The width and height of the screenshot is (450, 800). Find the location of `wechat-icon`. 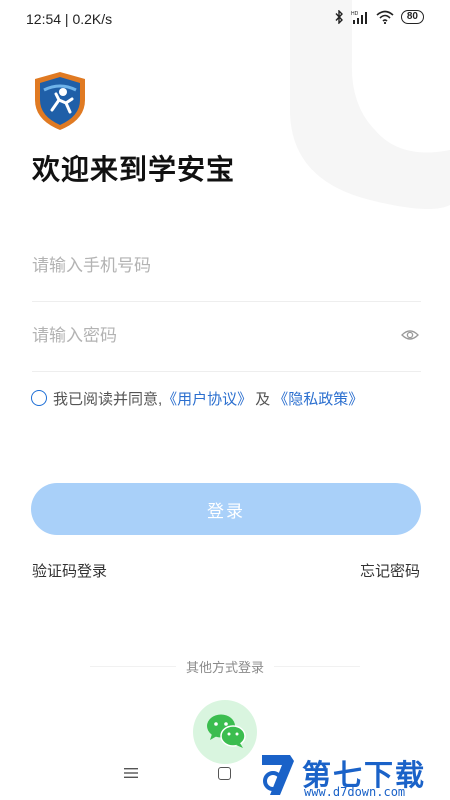

wechat-icon is located at coordinates (226, 731).